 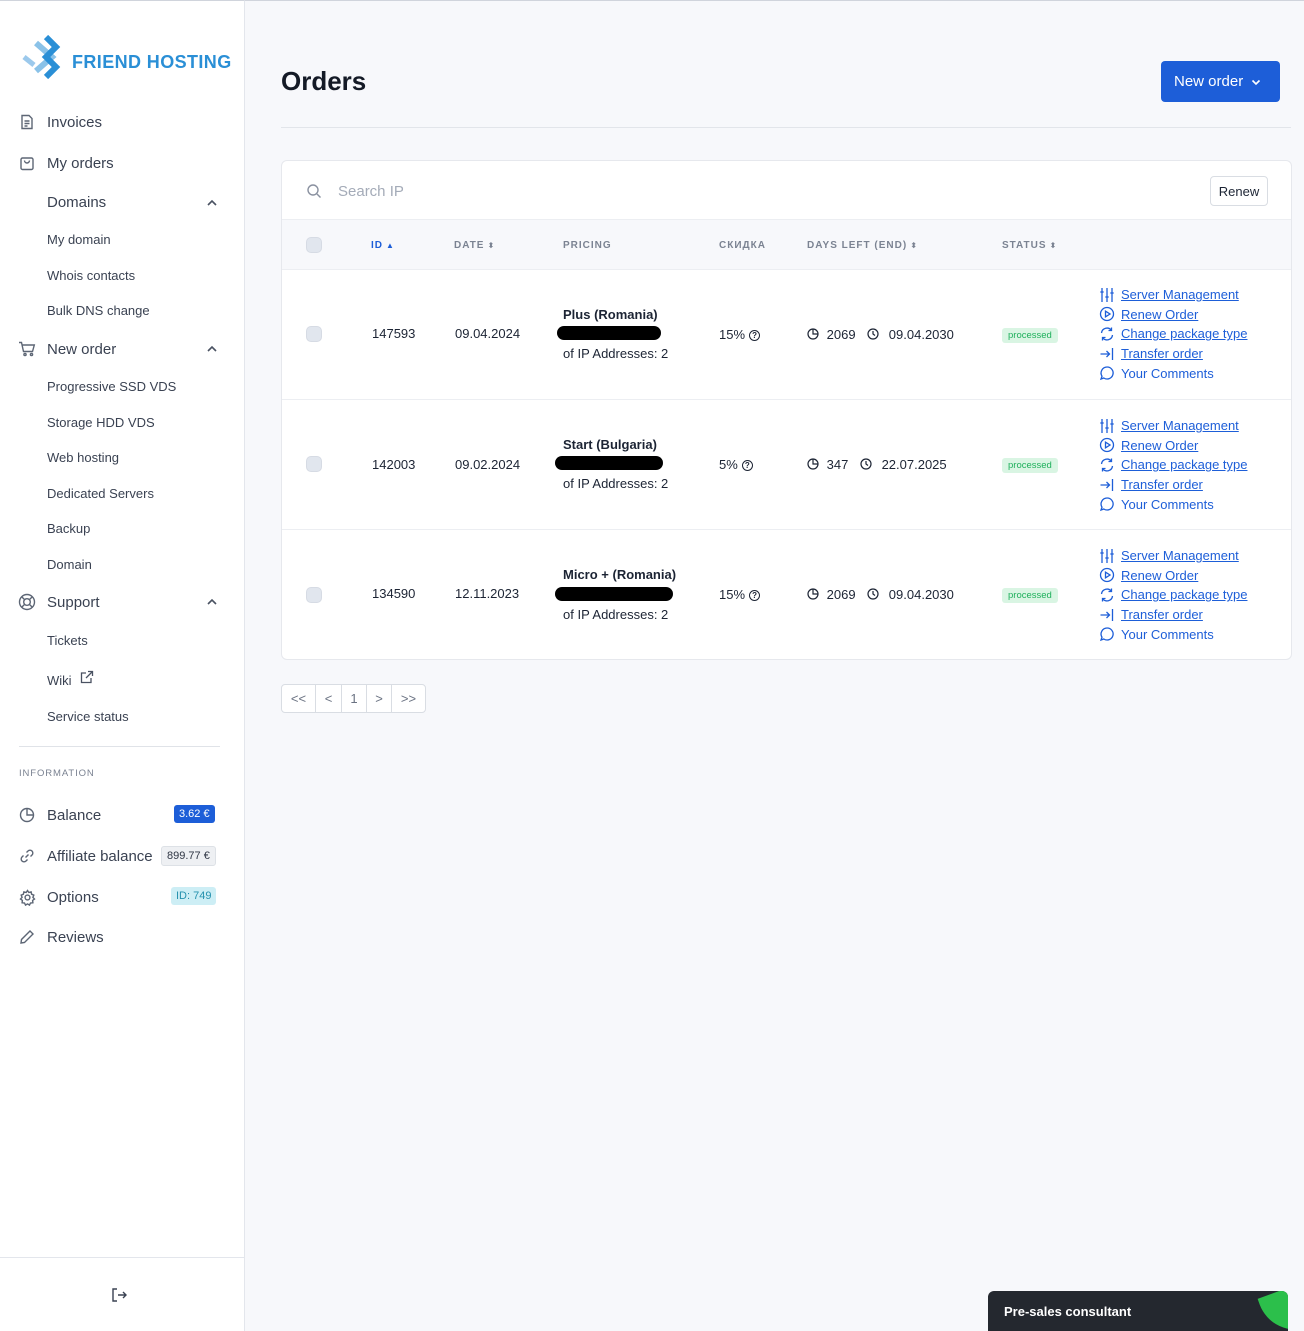 I want to click on chat-leaf-icon, so click(x=1272, y=1311).